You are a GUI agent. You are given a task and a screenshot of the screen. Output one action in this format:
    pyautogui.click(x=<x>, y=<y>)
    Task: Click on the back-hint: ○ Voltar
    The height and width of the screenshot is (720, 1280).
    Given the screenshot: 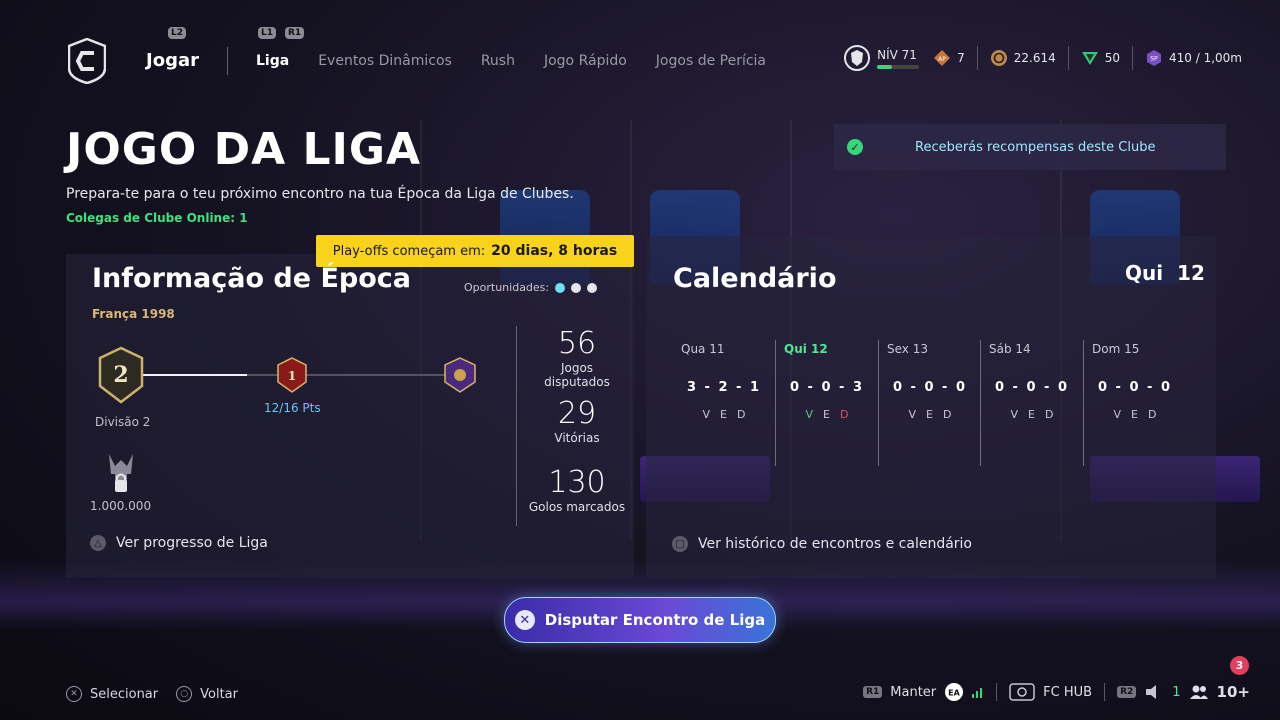 What is the action you would take?
    pyautogui.click(x=207, y=694)
    